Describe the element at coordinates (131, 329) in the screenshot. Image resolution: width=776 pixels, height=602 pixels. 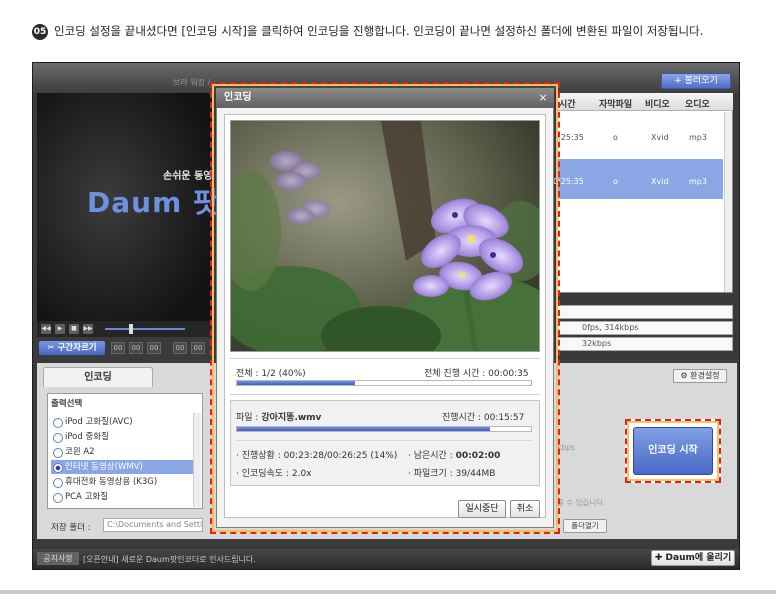
I see `seek-slider-knob` at that location.